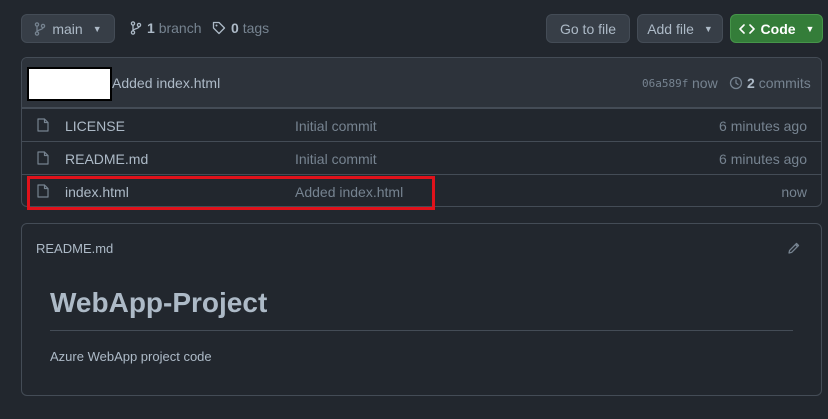  What do you see at coordinates (106, 159) in the screenshot?
I see `file-name: README.md` at bounding box center [106, 159].